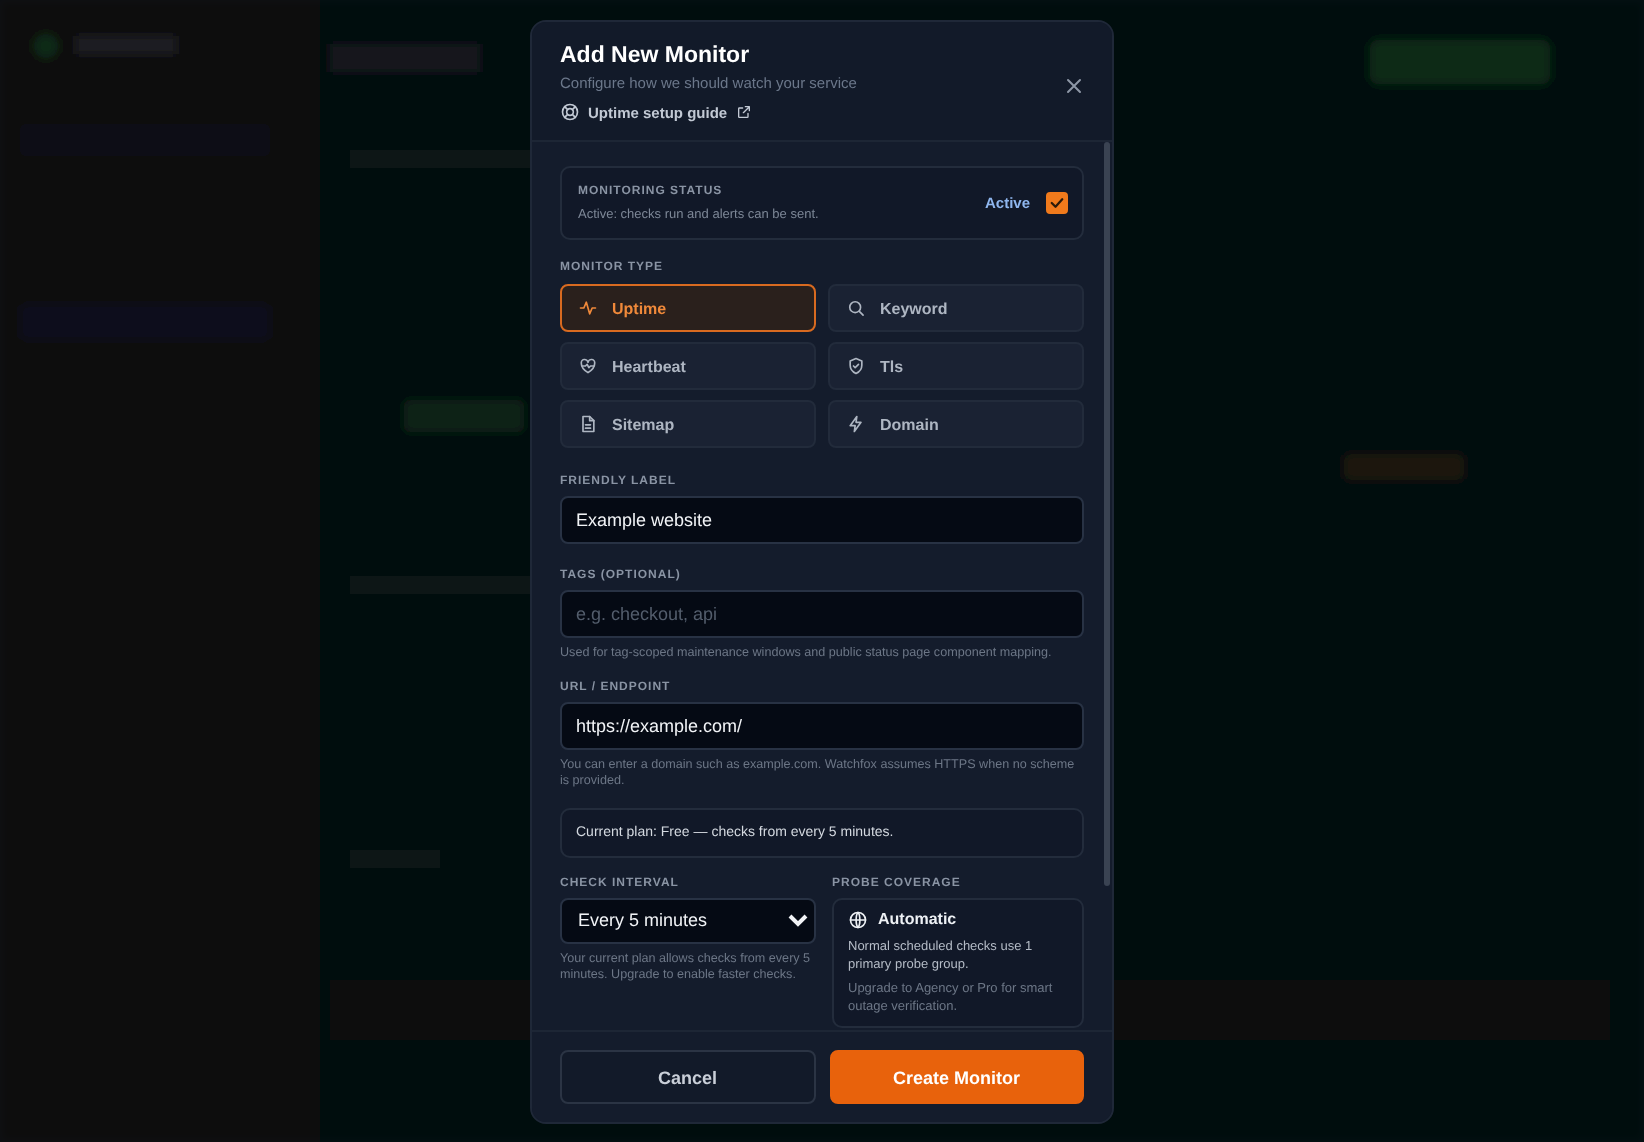 This screenshot has width=1644, height=1142. I want to click on probe-mode-title: Automatic, so click(917, 919).